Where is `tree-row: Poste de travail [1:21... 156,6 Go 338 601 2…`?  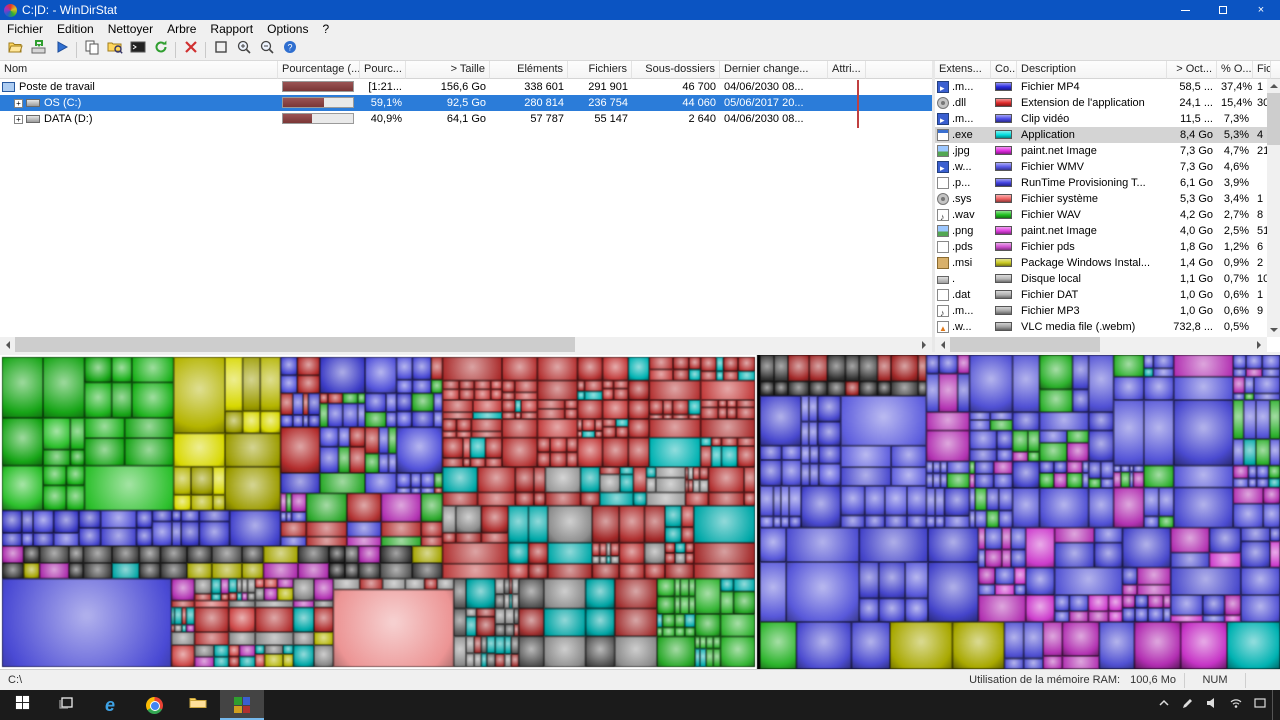 tree-row: Poste de travail [1:21... 156,6 Go 338 601 2… is located at coordinates (466, 87).